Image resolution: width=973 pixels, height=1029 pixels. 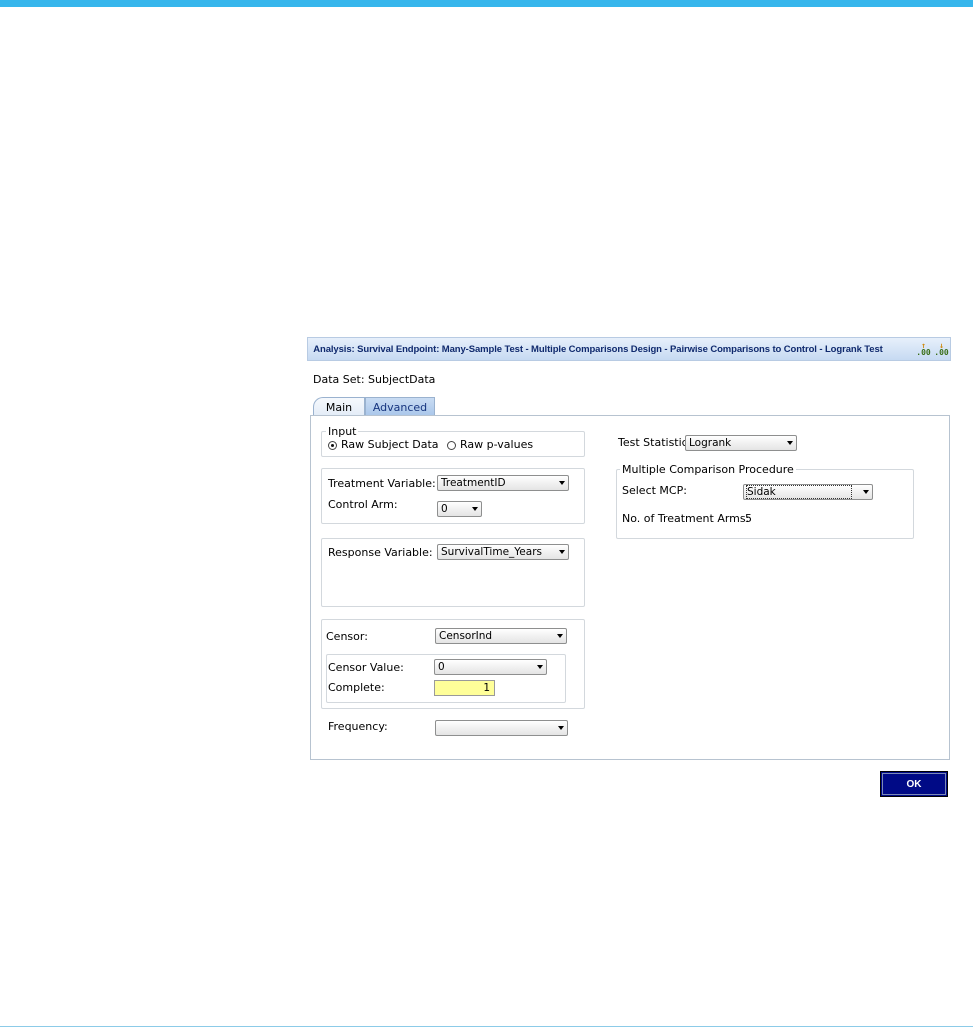 I want to click on frequency-label: Frequency:, so click(x=358, y=726).